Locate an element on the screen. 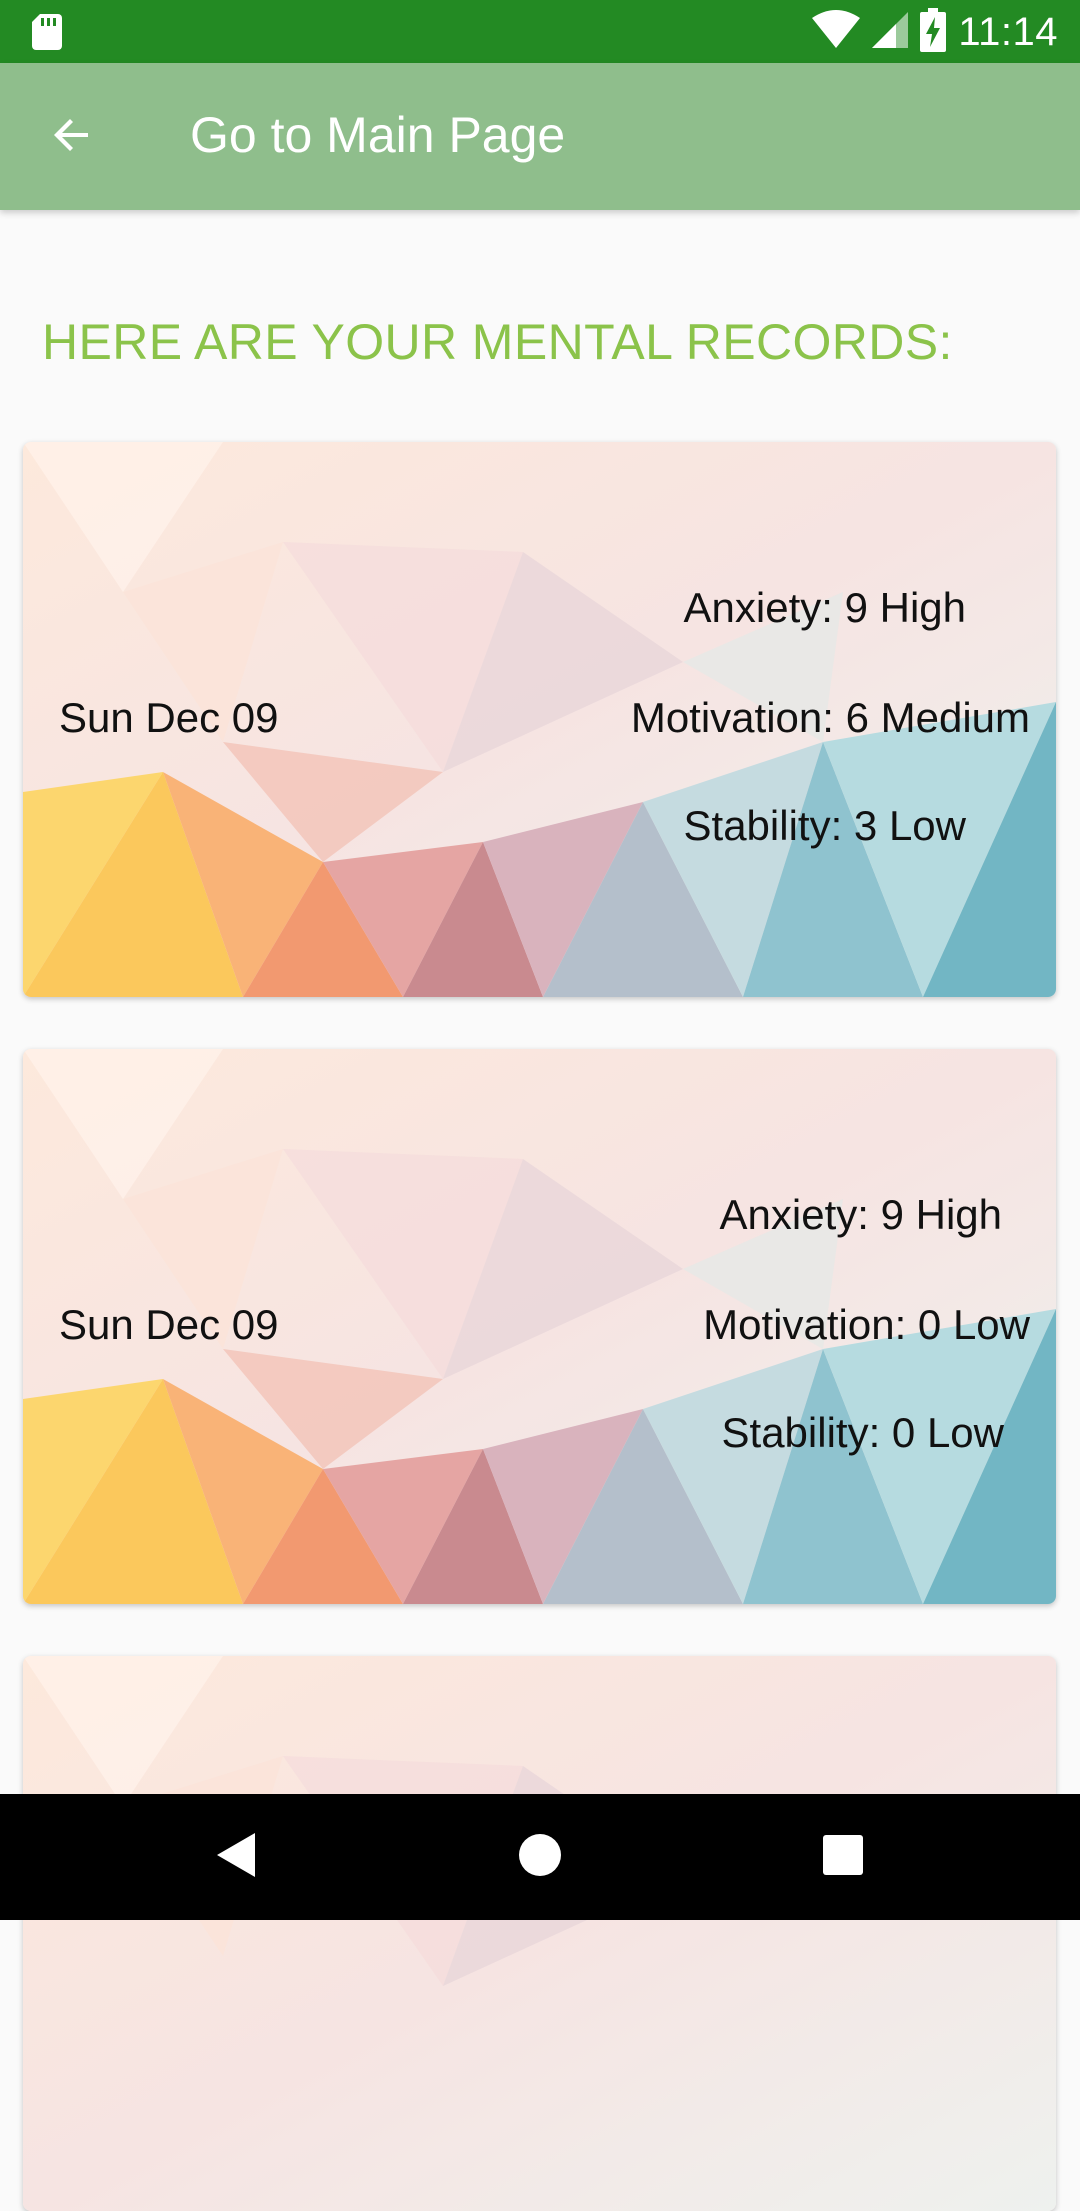 The width and height of the screenshot is (1080, 2211). status-time: 11:14 is located at coordinates (1008, 31).